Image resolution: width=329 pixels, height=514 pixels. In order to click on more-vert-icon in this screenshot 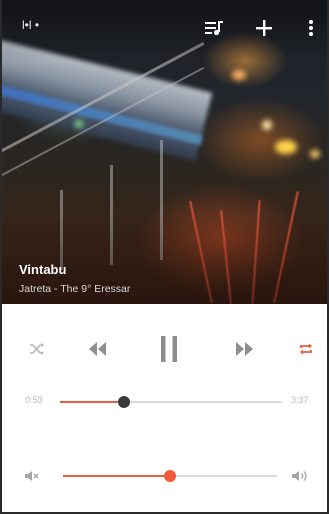, I will do `click(311, 28)`.